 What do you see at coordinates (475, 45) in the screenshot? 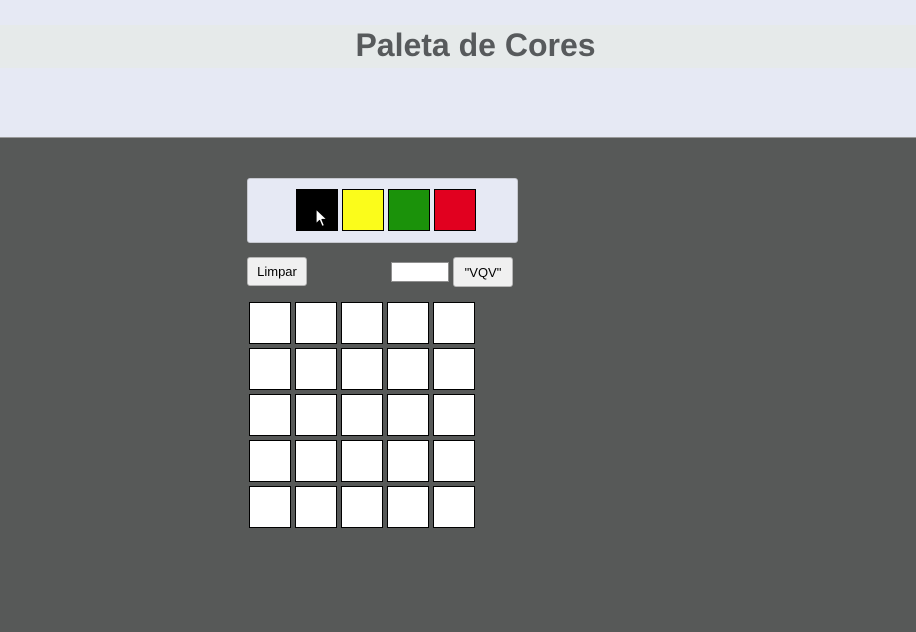
I see `page-title: Paleta de Cores` at bounding box center [475, 45].